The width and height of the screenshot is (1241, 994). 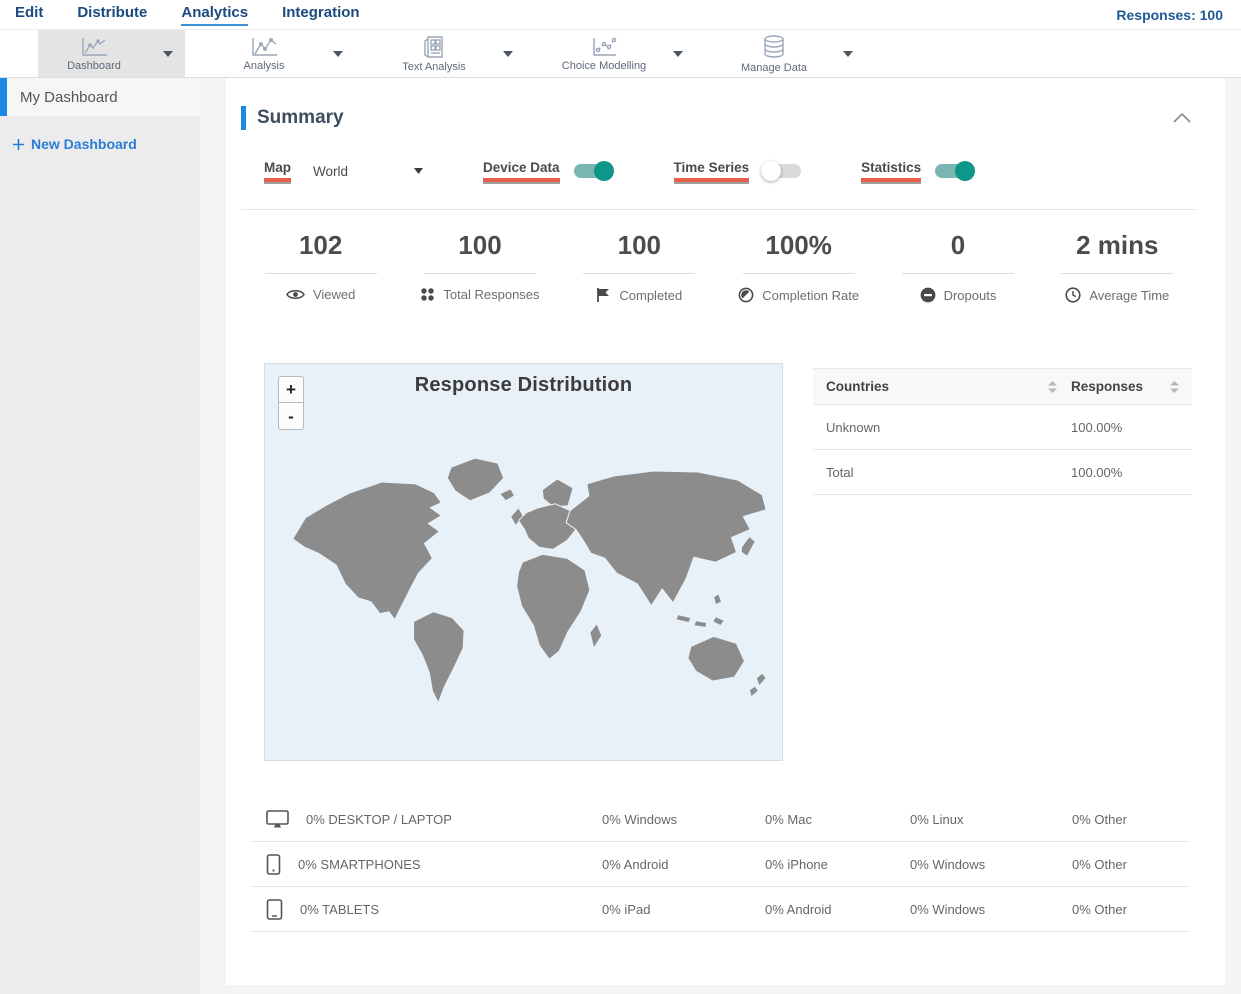 What do you see at coordinates (427, 294) in the screenshot?
I see `dot-grid-icon` at bounding box center [427, 294].